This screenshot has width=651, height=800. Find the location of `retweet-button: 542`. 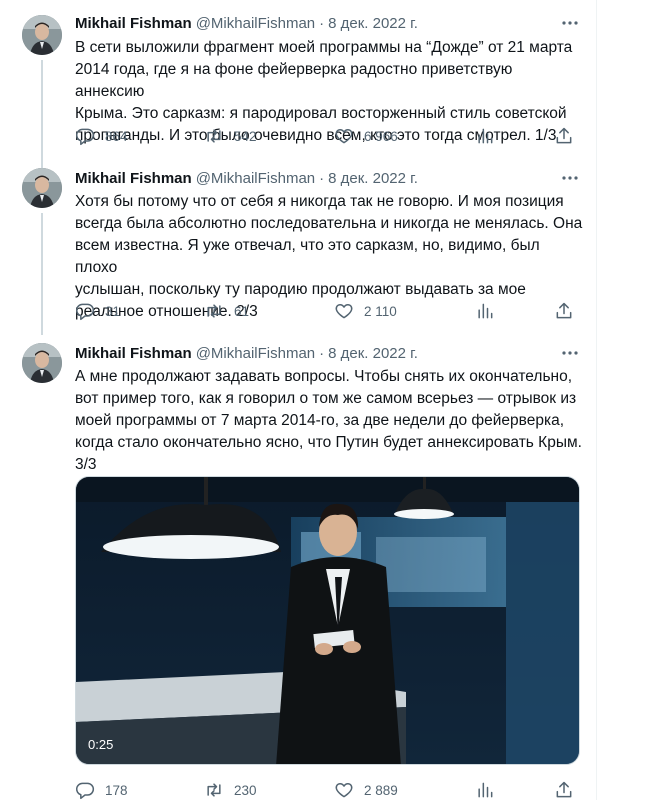

retweet-button: 542 is located at coordinates (230, 136).